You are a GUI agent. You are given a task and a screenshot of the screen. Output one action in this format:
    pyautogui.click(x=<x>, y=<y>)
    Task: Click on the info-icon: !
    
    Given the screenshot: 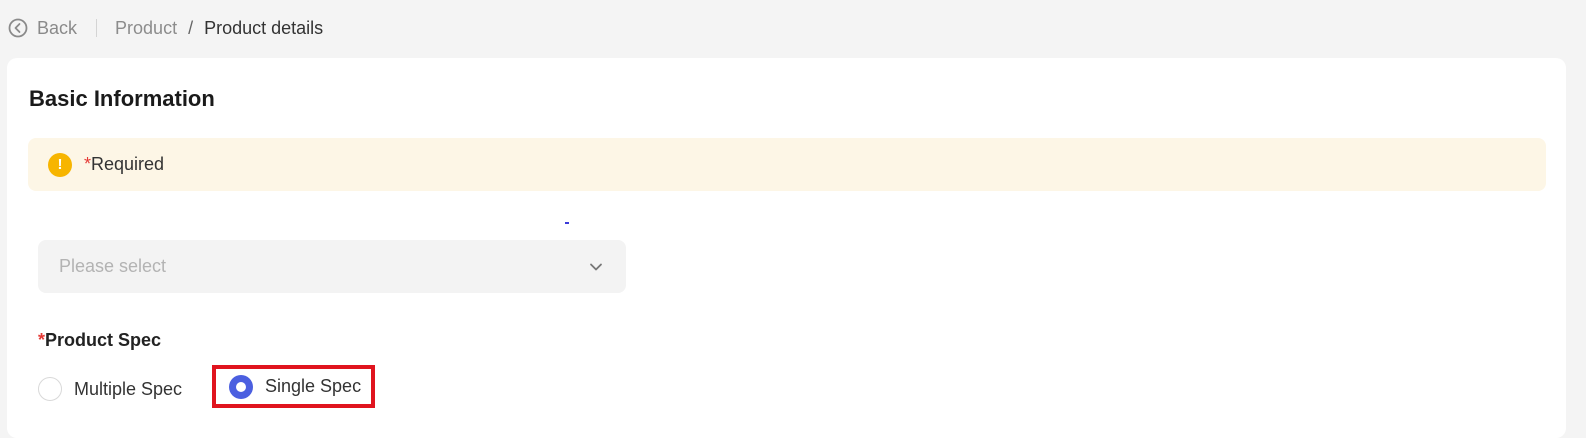 What is the action you would take?
    pyautogui.click(x=60, y=164)
    